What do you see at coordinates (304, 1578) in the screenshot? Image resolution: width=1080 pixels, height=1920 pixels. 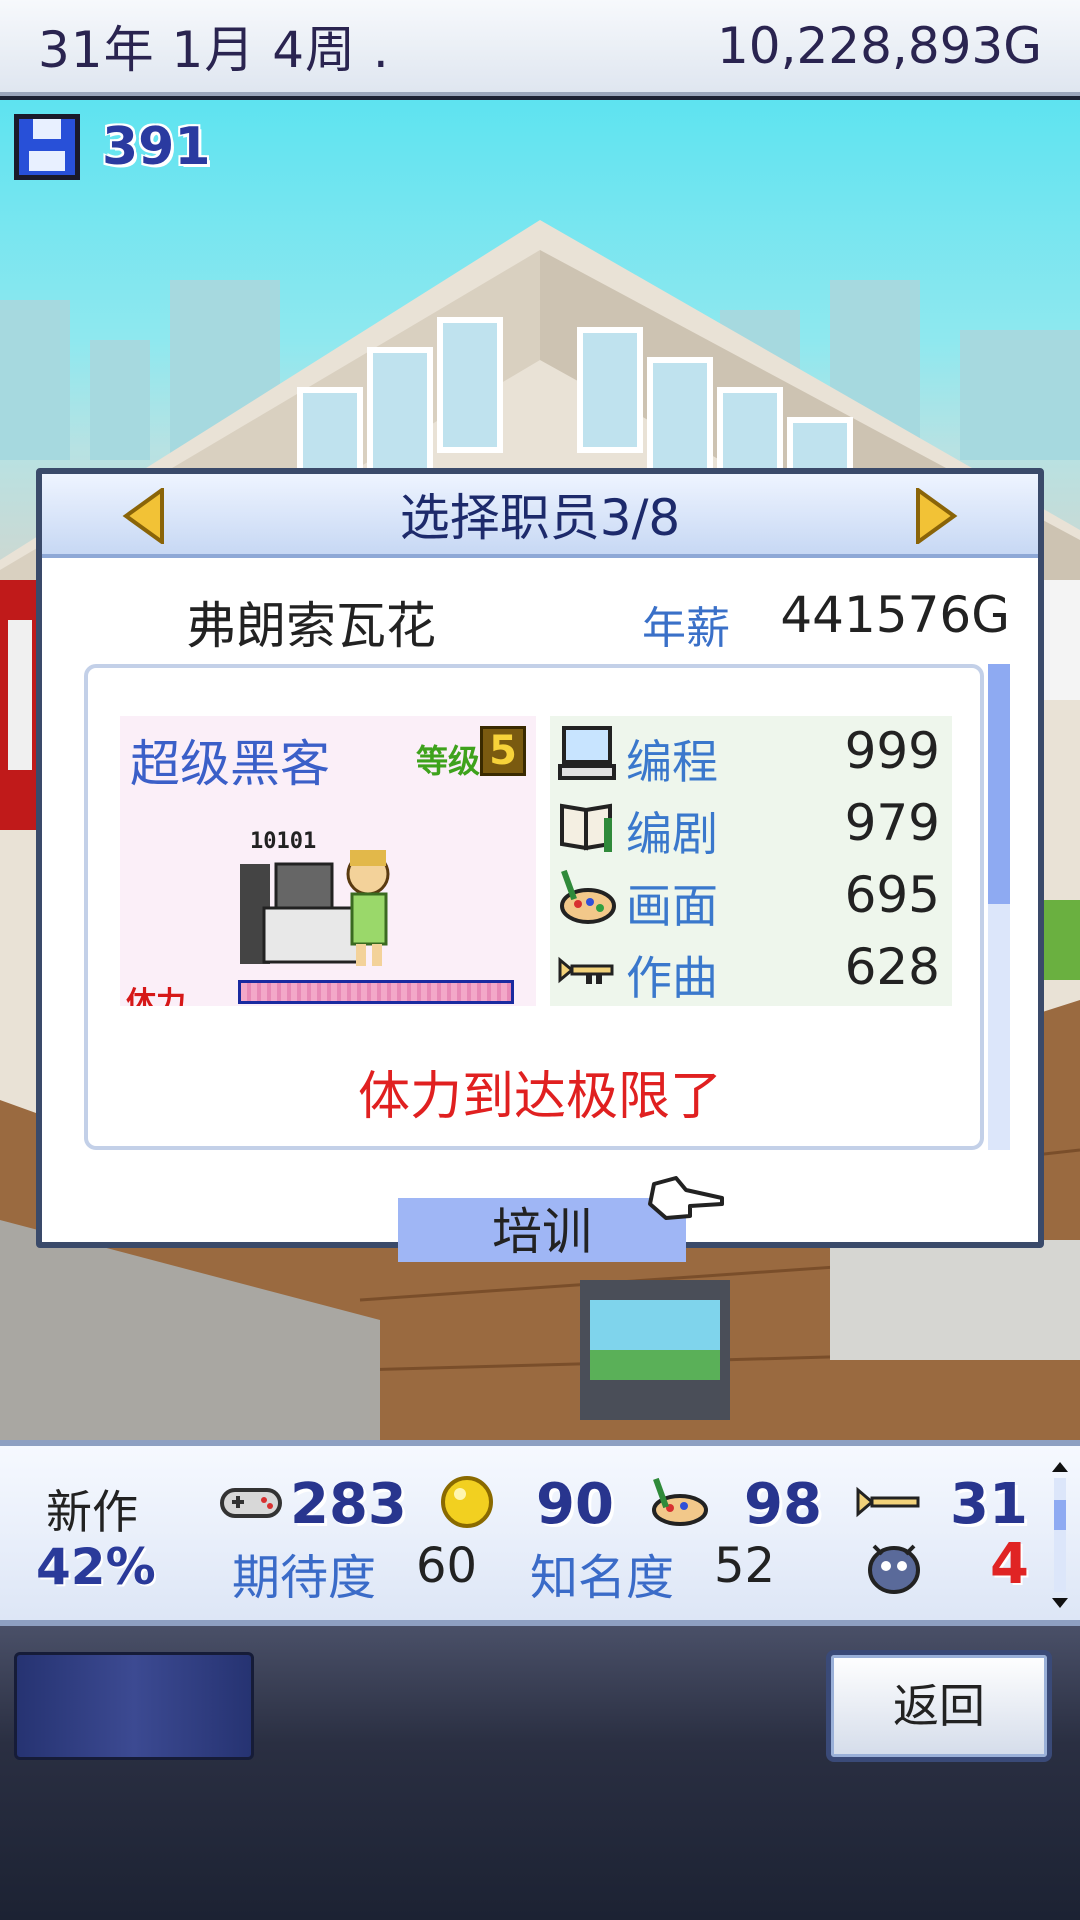 I see `expectation-label: 期待度` at bounding box center [304, 1578].